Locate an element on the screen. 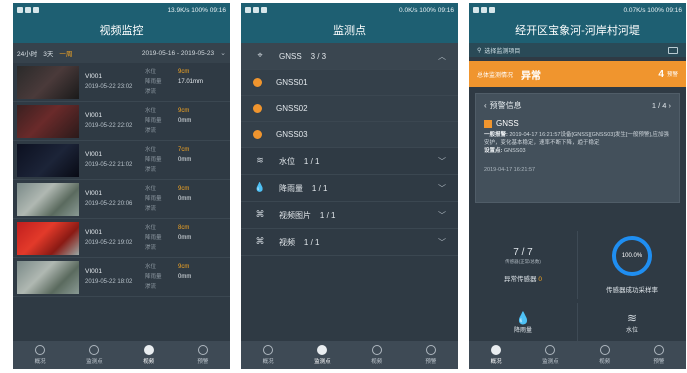  chevron-down-icon: ⌄ is located at coordinates (223, 53).